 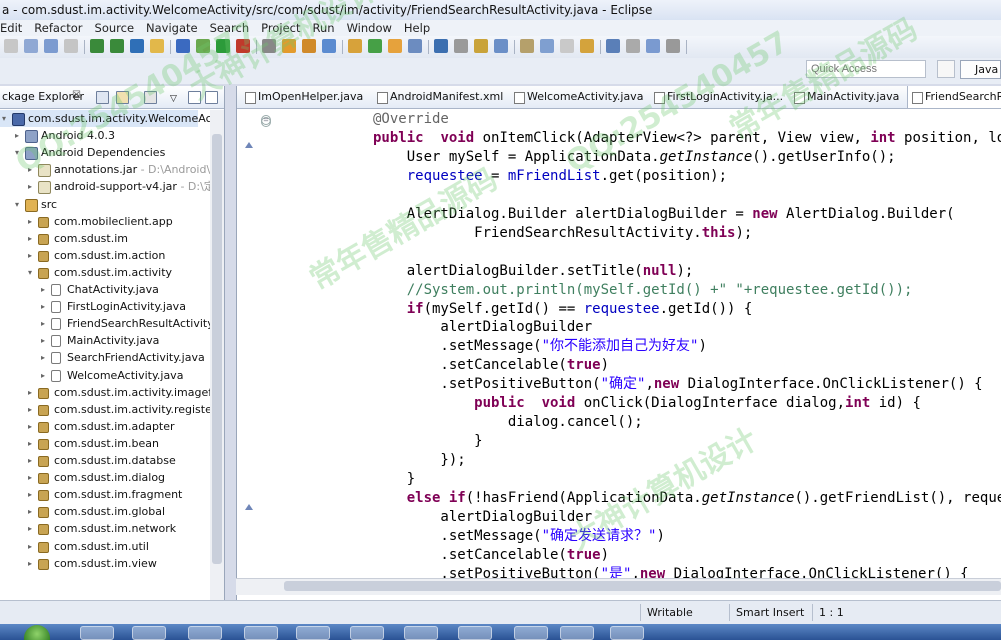 What do you see at coordinates (440, 97) in the screenshot?
I see `editor-tab: AndroidManifest.xml` at bounding box center [440, 97].